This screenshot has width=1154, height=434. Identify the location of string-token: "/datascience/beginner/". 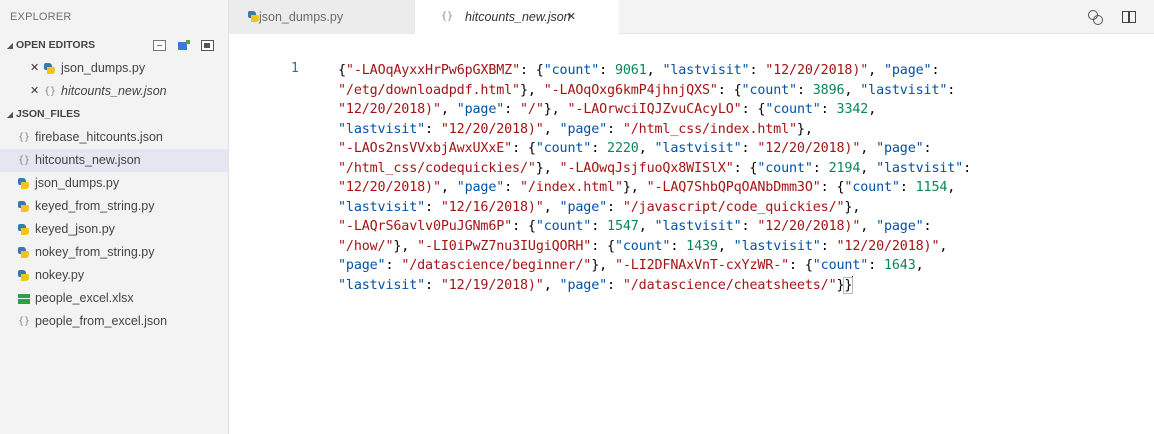
(496, 265).